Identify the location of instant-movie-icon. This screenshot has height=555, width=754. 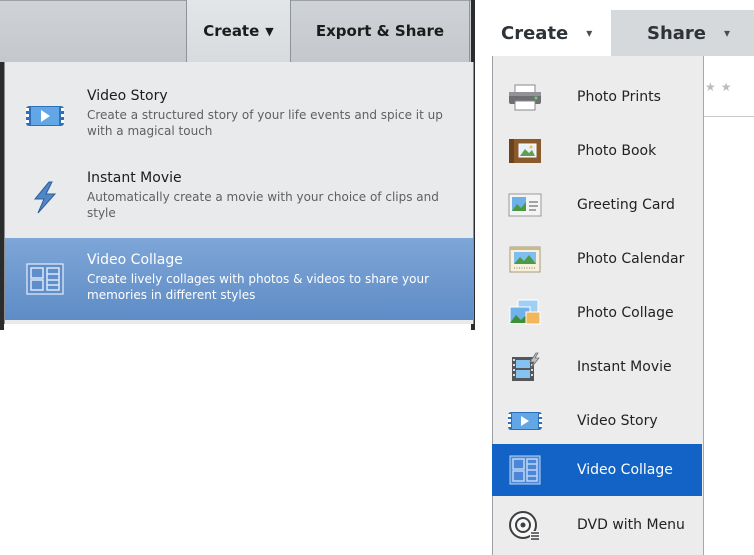
(525, 367).